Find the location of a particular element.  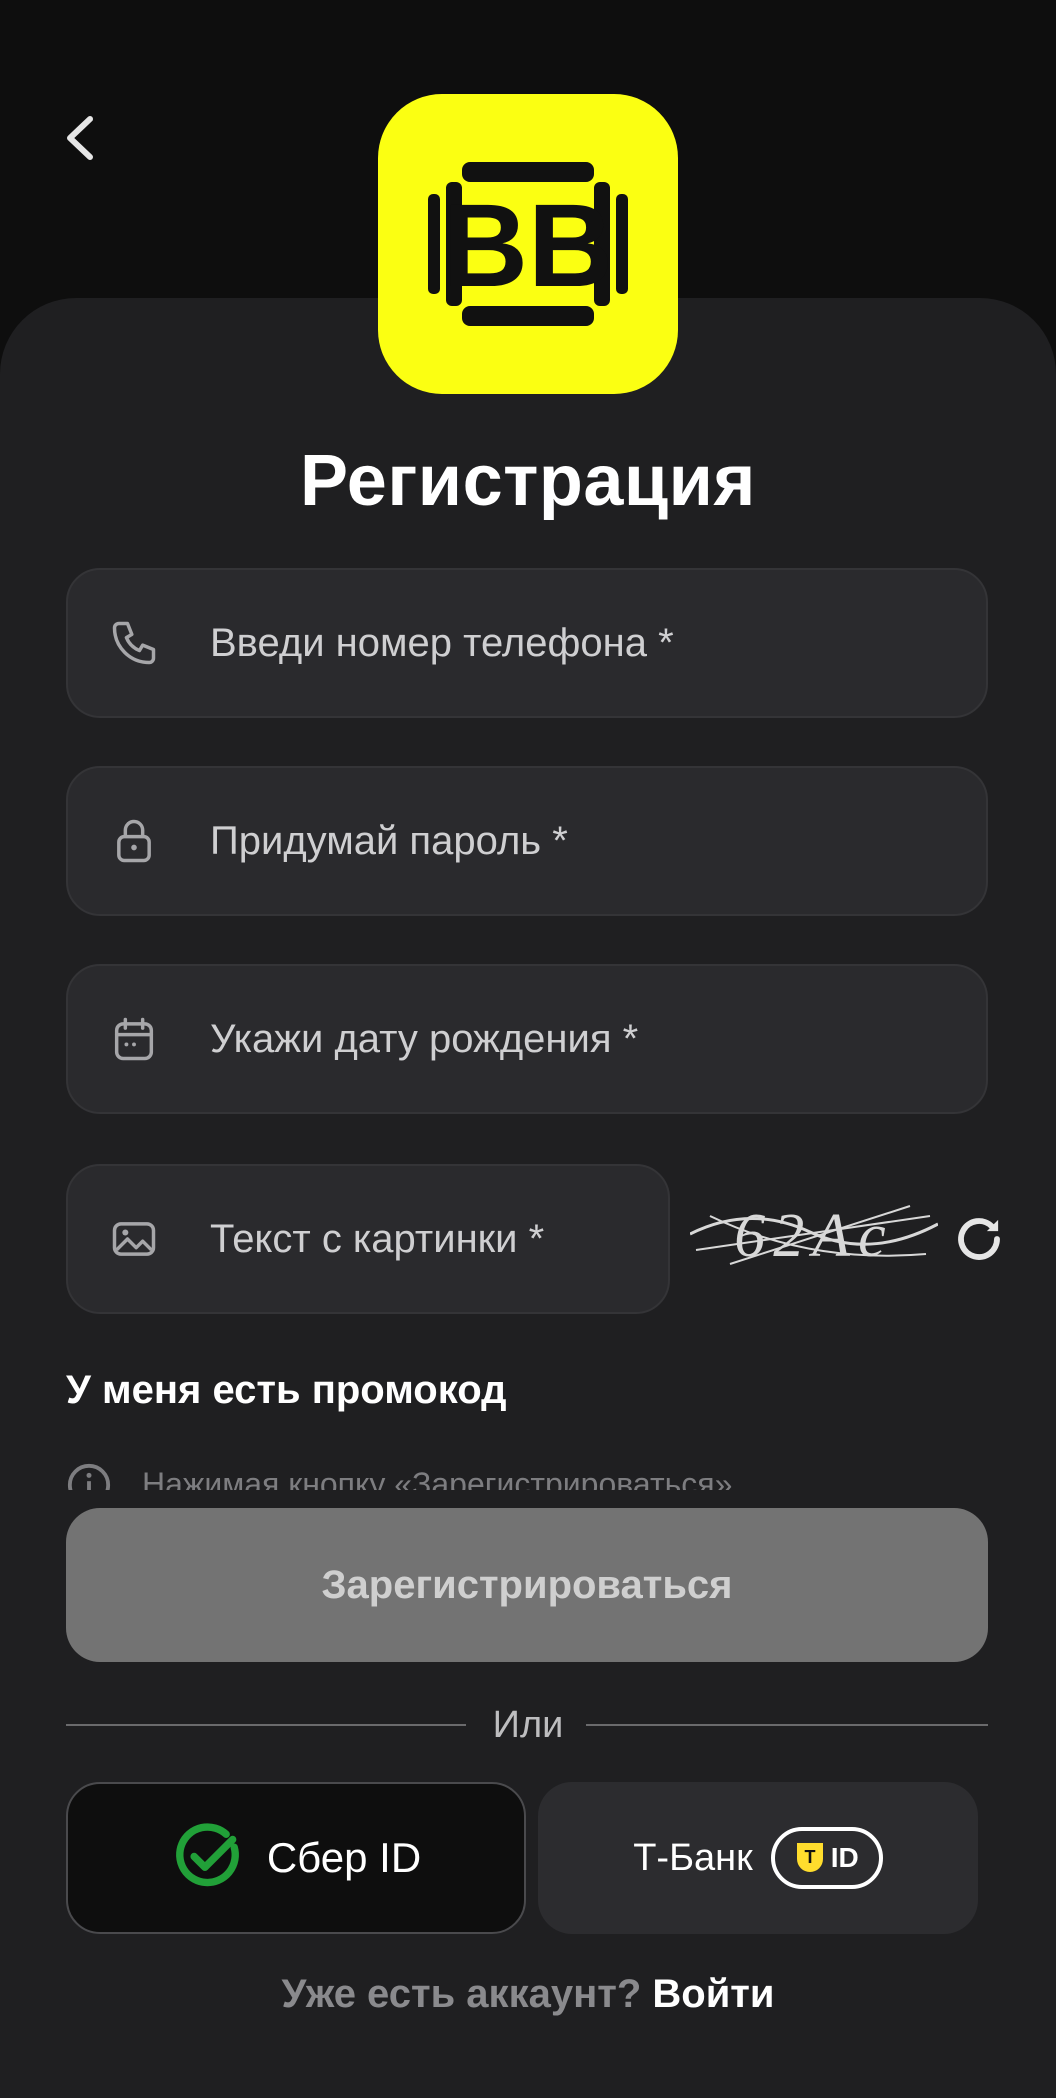

promo-code-toggle: У меня есть промокод is located at coordinates (286, 1390).